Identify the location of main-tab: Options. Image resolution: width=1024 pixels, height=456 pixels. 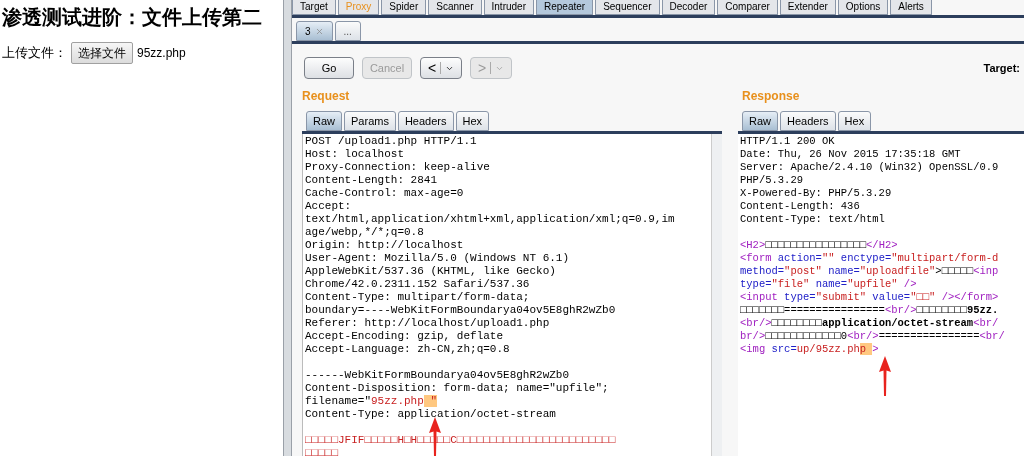
(863, 7).